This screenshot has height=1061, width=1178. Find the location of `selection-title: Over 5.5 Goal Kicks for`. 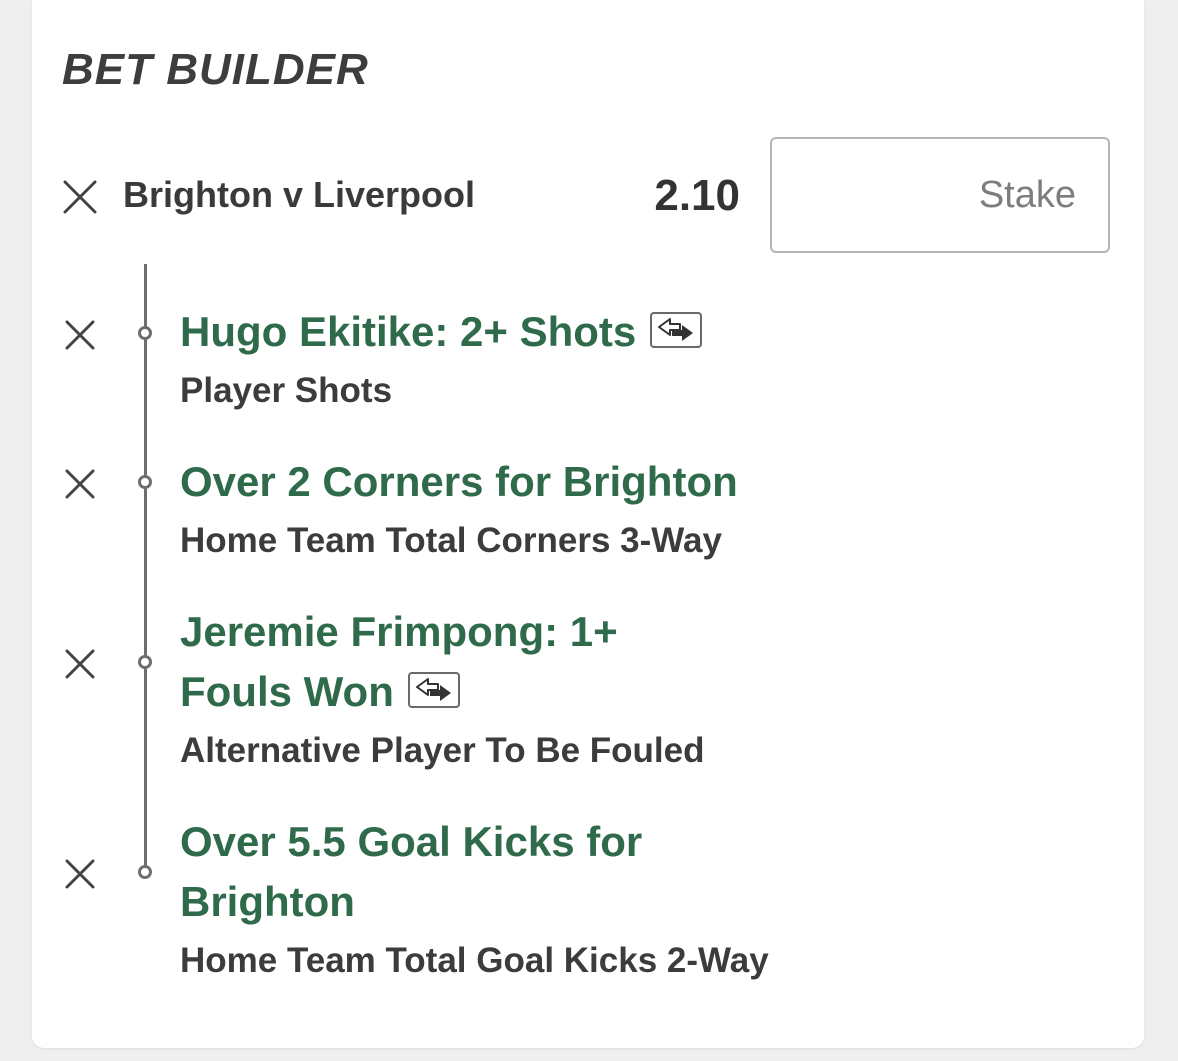

selection-title: Over 5.5 Goal Kicks for is located at coordinates (411, 842).